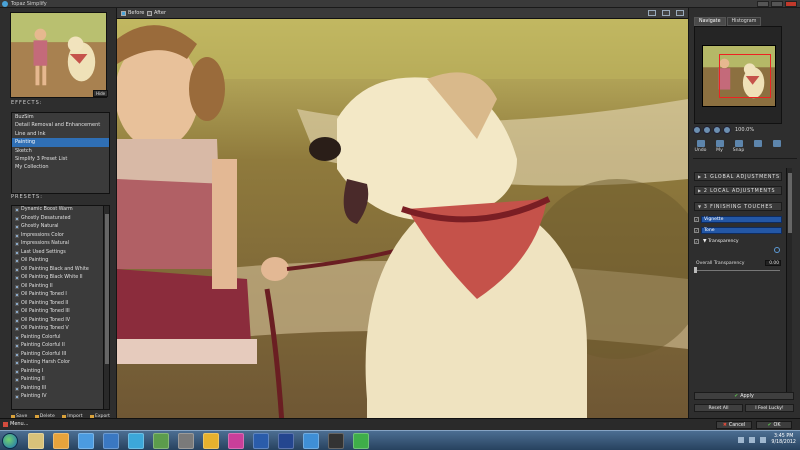 The image size is (800, 450). What do you see at coordinates (697, 130) in the screenshot?
I see `zoom-in-icon` at bounding box center [697, 130].